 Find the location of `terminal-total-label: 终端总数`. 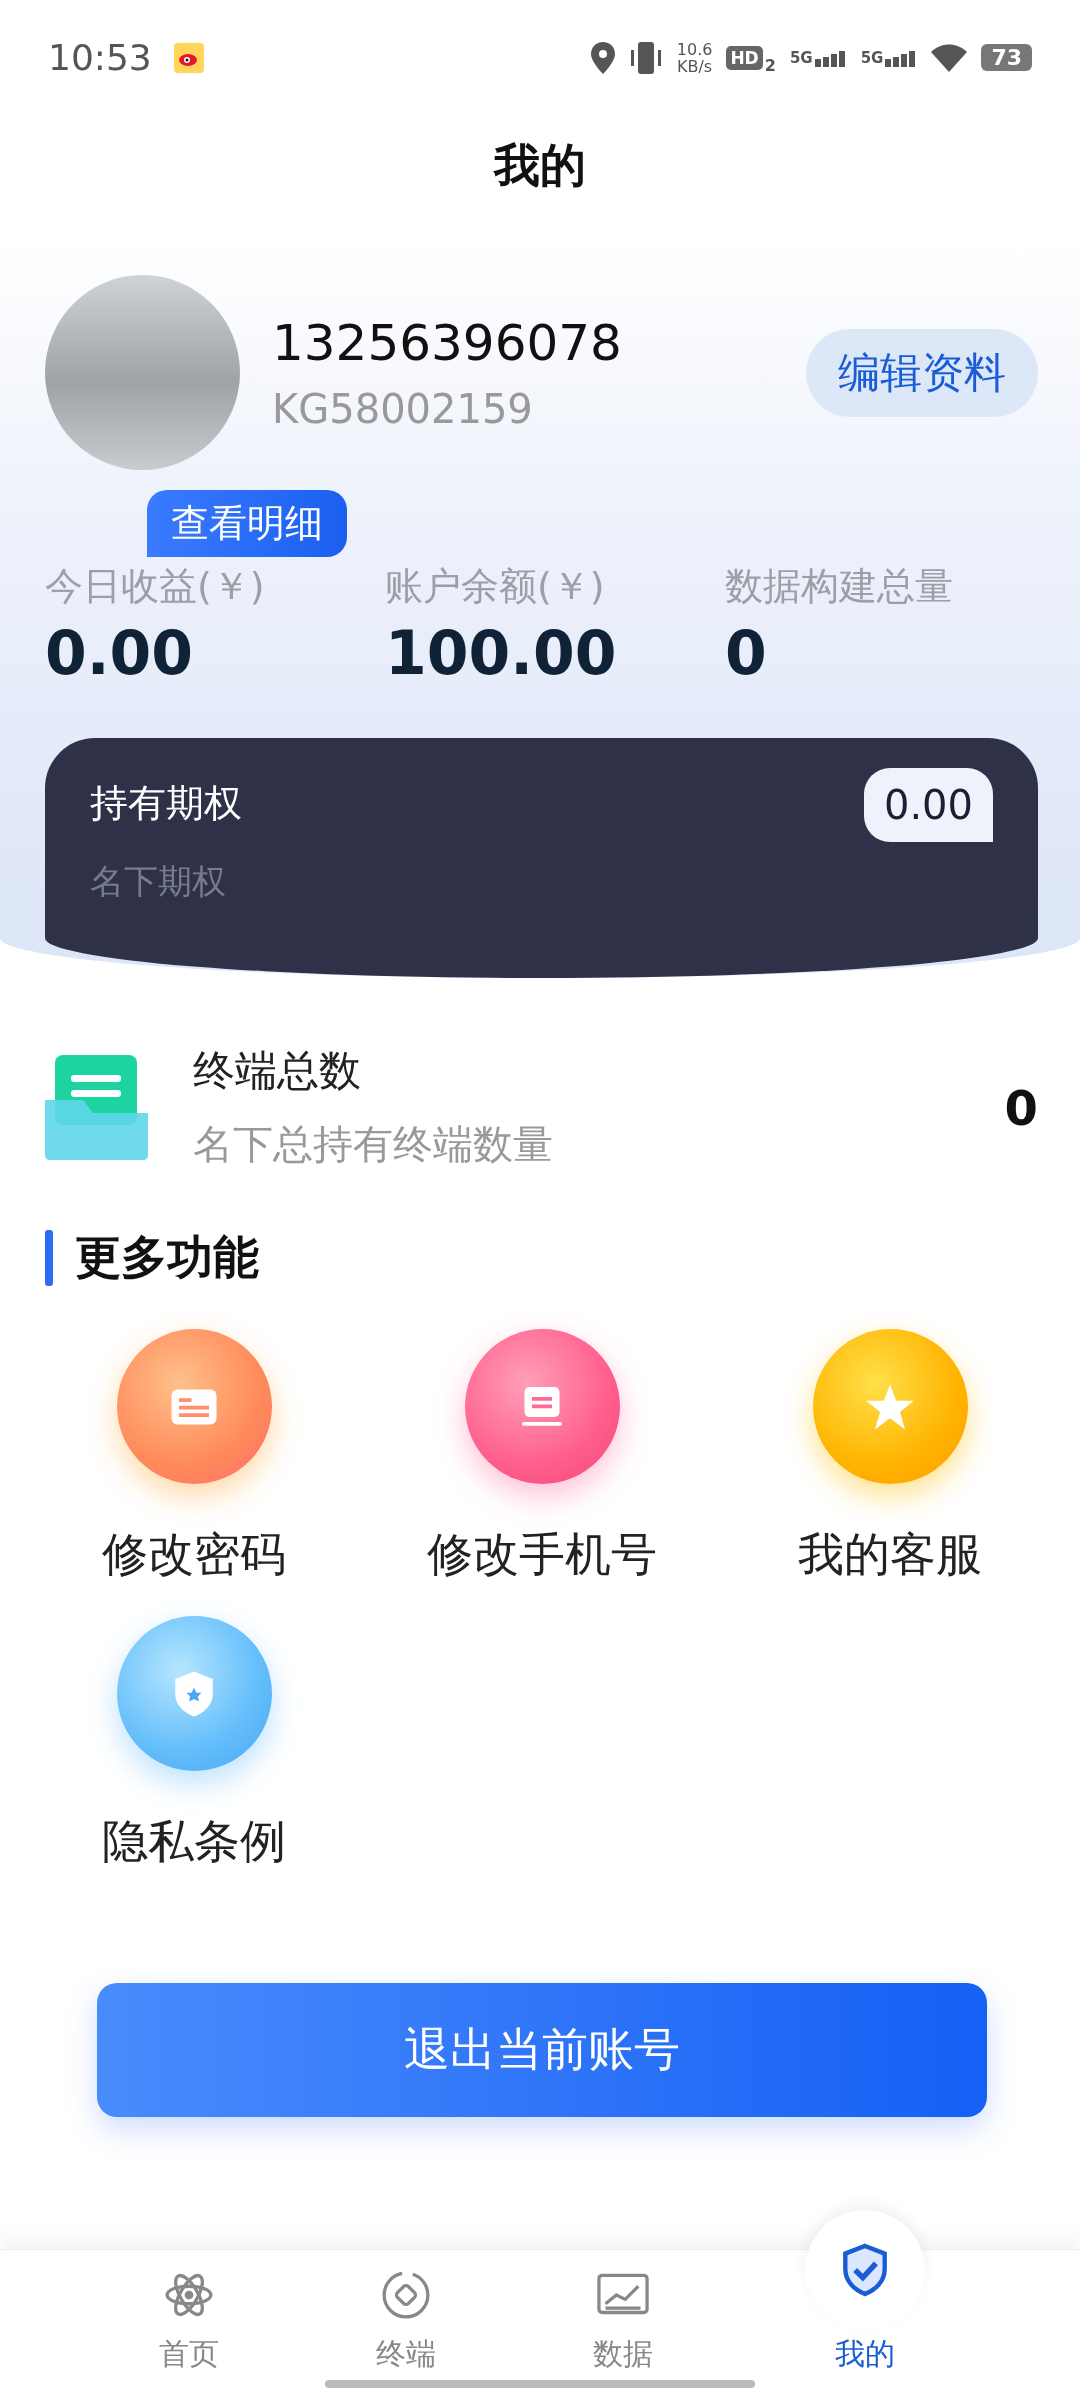

terminal-total-label: 终端总数 is located at coordinates (277, 1071).